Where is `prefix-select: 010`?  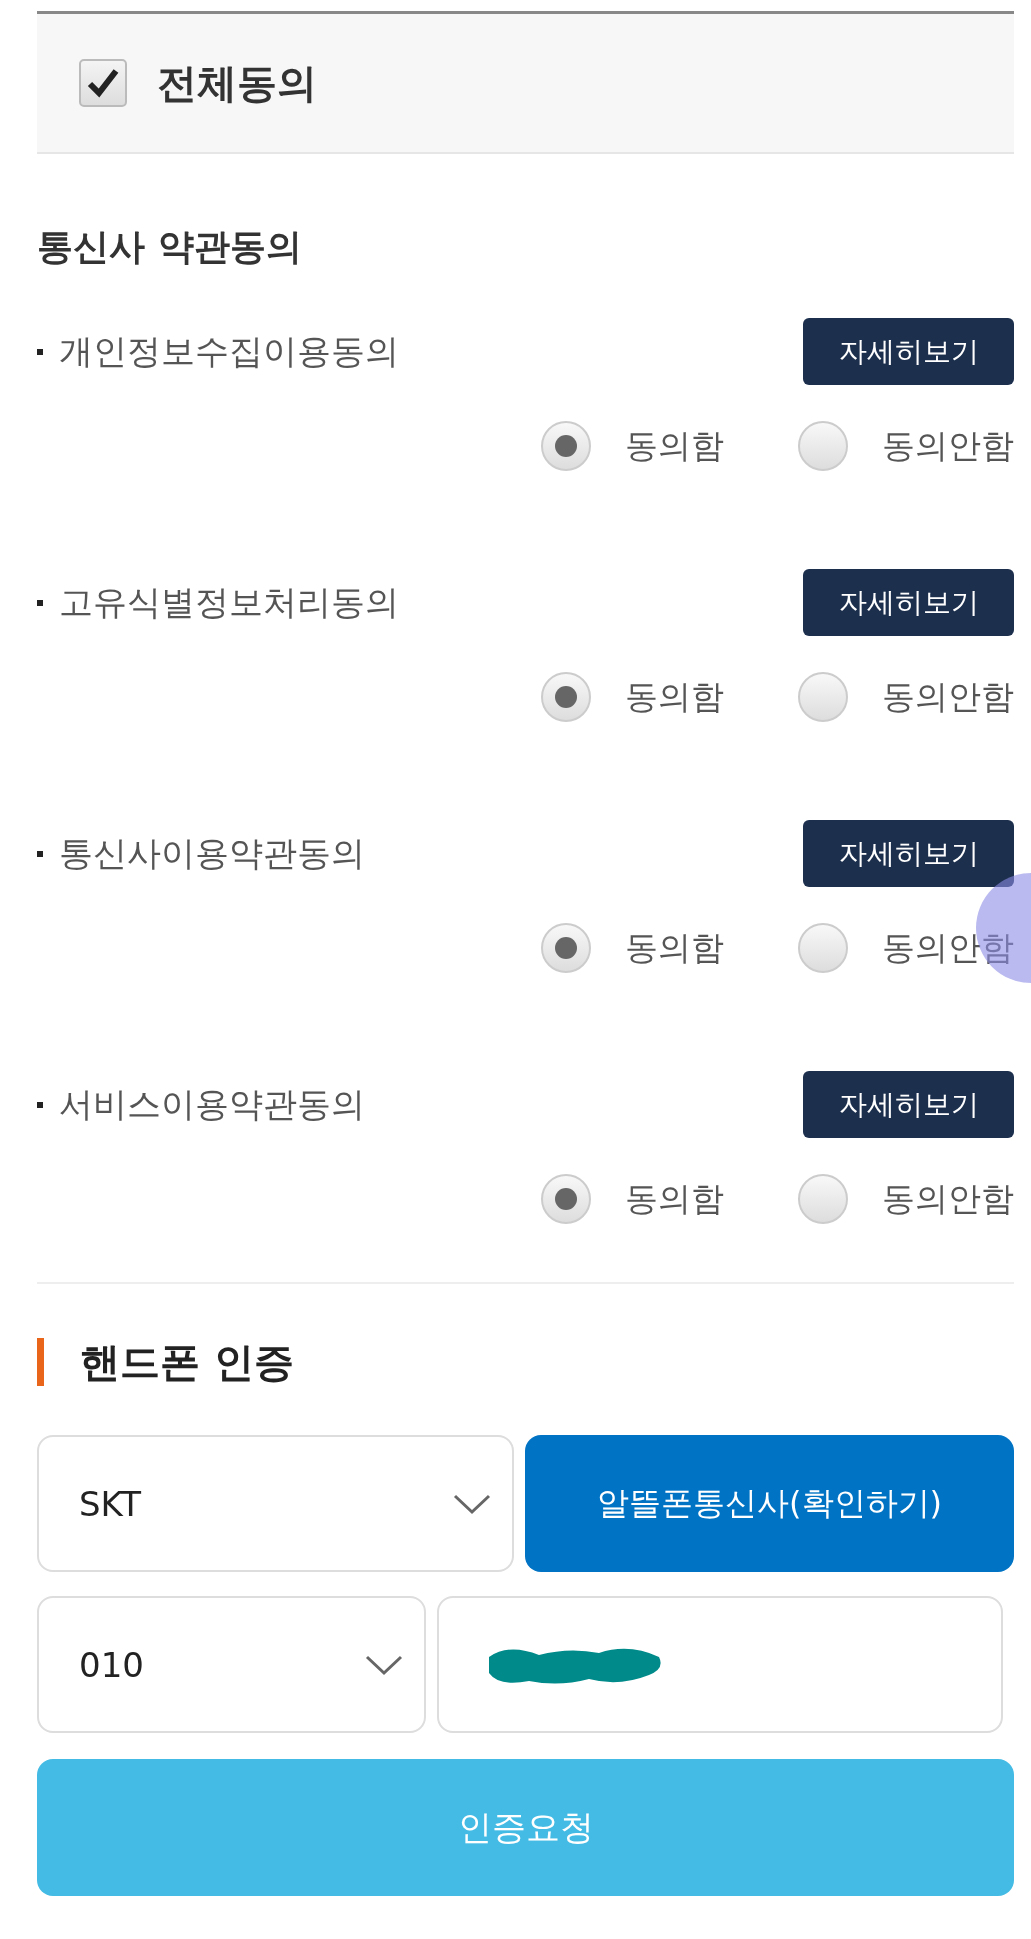 prefix-select: 010 is located at coordinates (231, 1664).